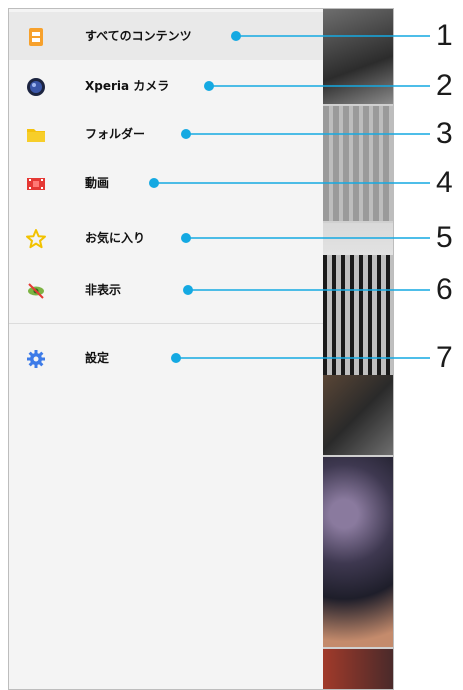  Describe the element at coordinates (444, 85) in the screenshot. I see `callout-number-2: 2` at that location.